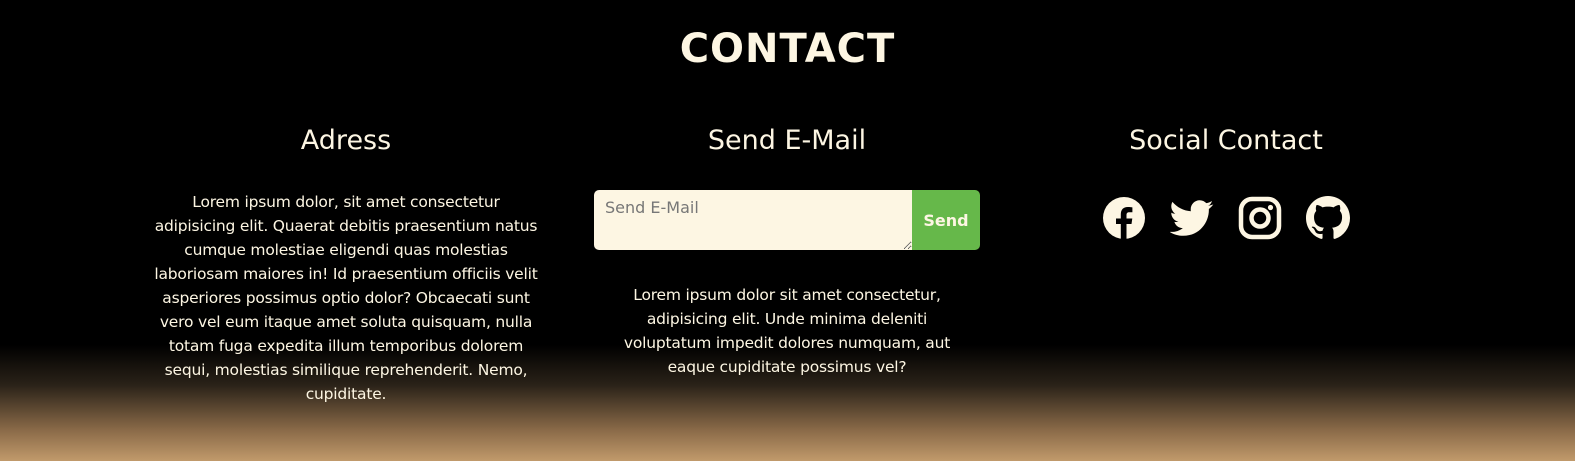  What do you see at coordinates (946, 220) in the screenshot?
I see `send-button: Send` at bounding box center [946, 220].